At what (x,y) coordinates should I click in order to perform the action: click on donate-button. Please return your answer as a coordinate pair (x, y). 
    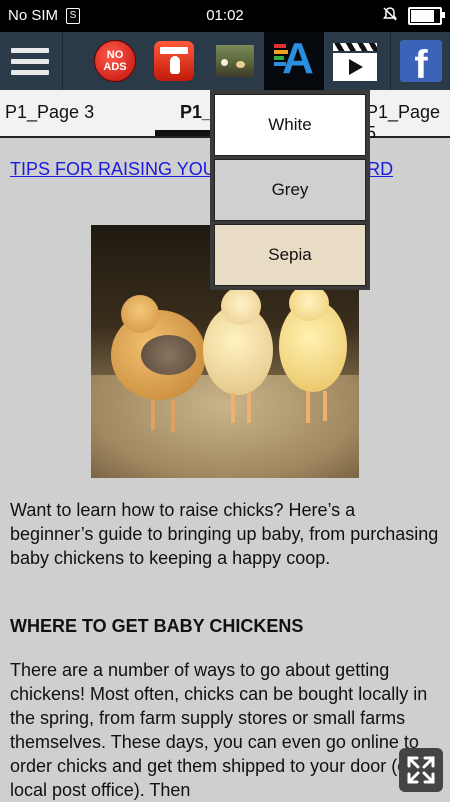
    Looking at the image, I should click on (174, 61).